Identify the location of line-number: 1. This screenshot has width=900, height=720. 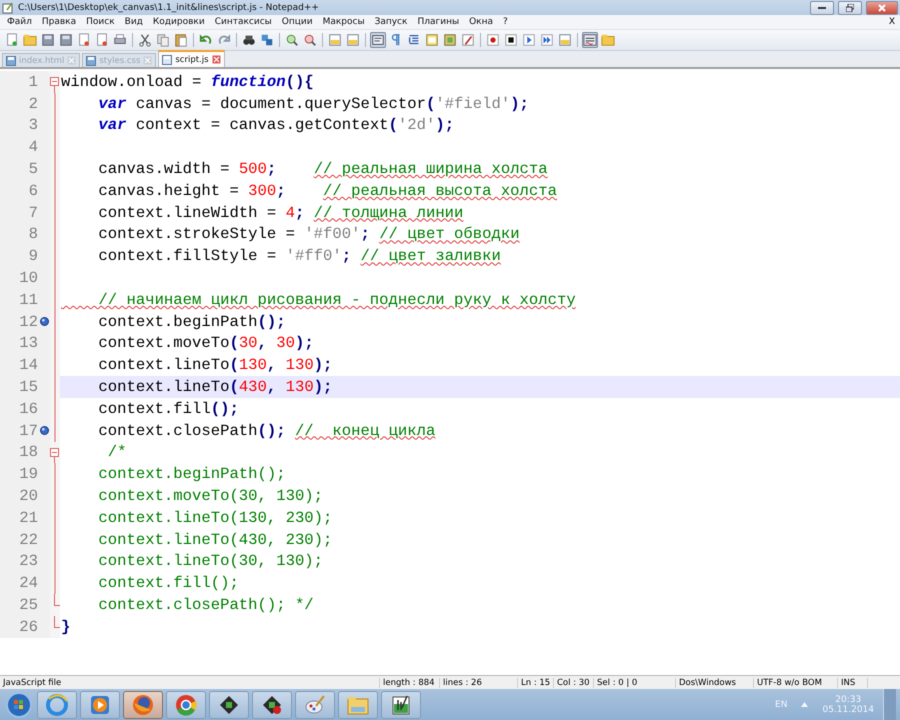
(33, 81).